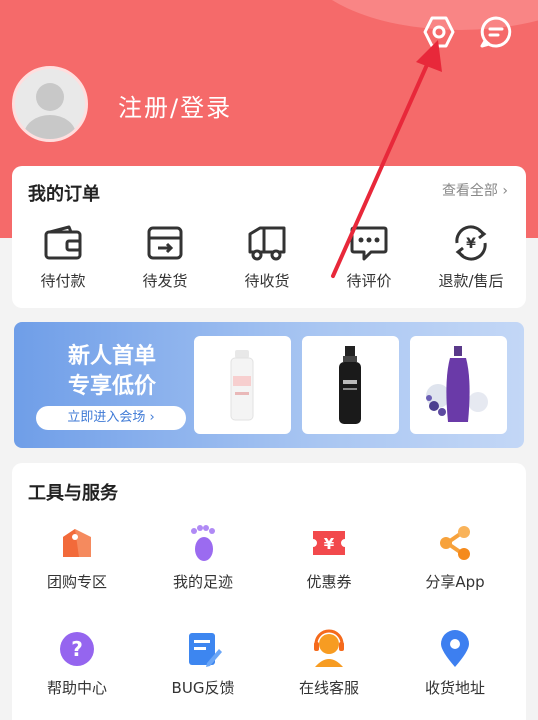 This screenshot has height=720, width=538. Describe the element at coordinates (469, 191) in the screenshot. I see `view-all-label: 查看全部` at that location.